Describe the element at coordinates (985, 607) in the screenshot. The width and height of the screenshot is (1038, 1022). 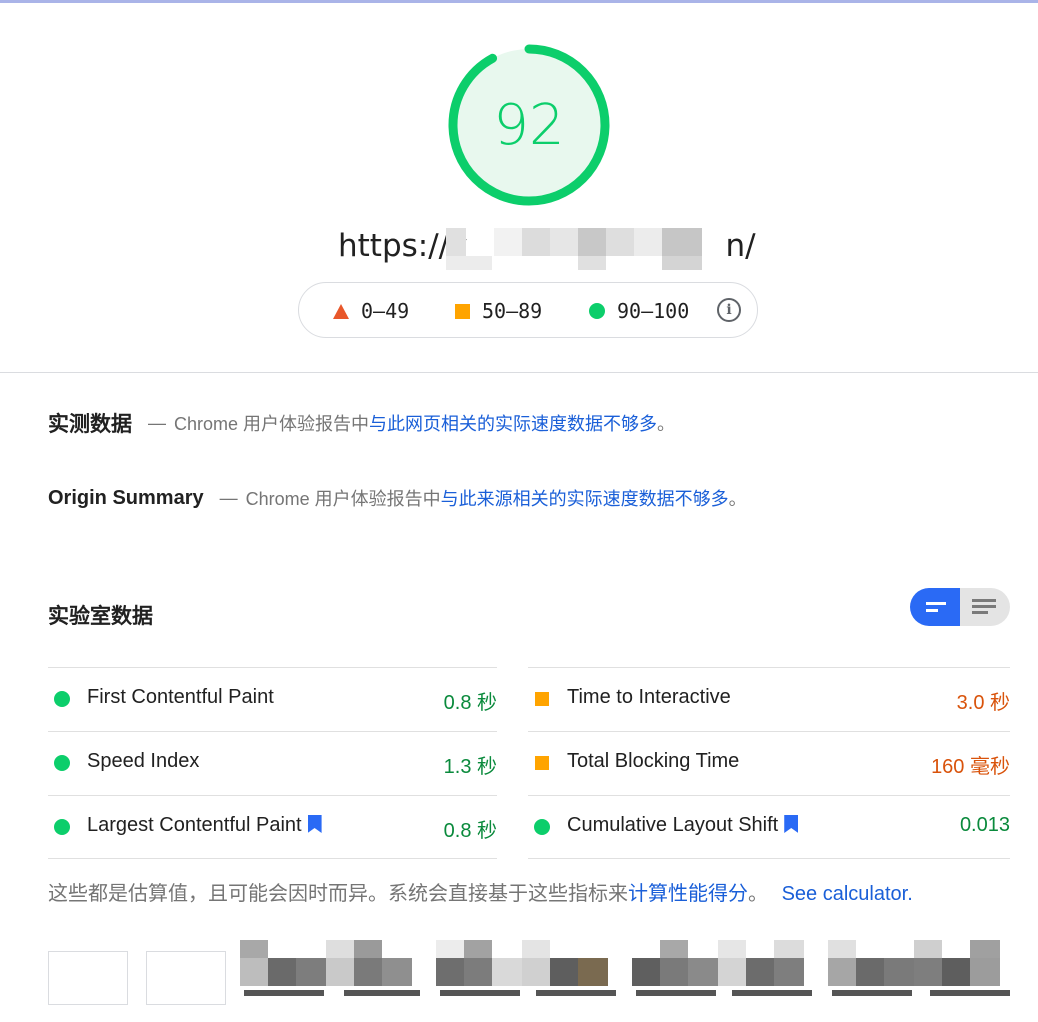
I see `expanded-view-button` at that location.